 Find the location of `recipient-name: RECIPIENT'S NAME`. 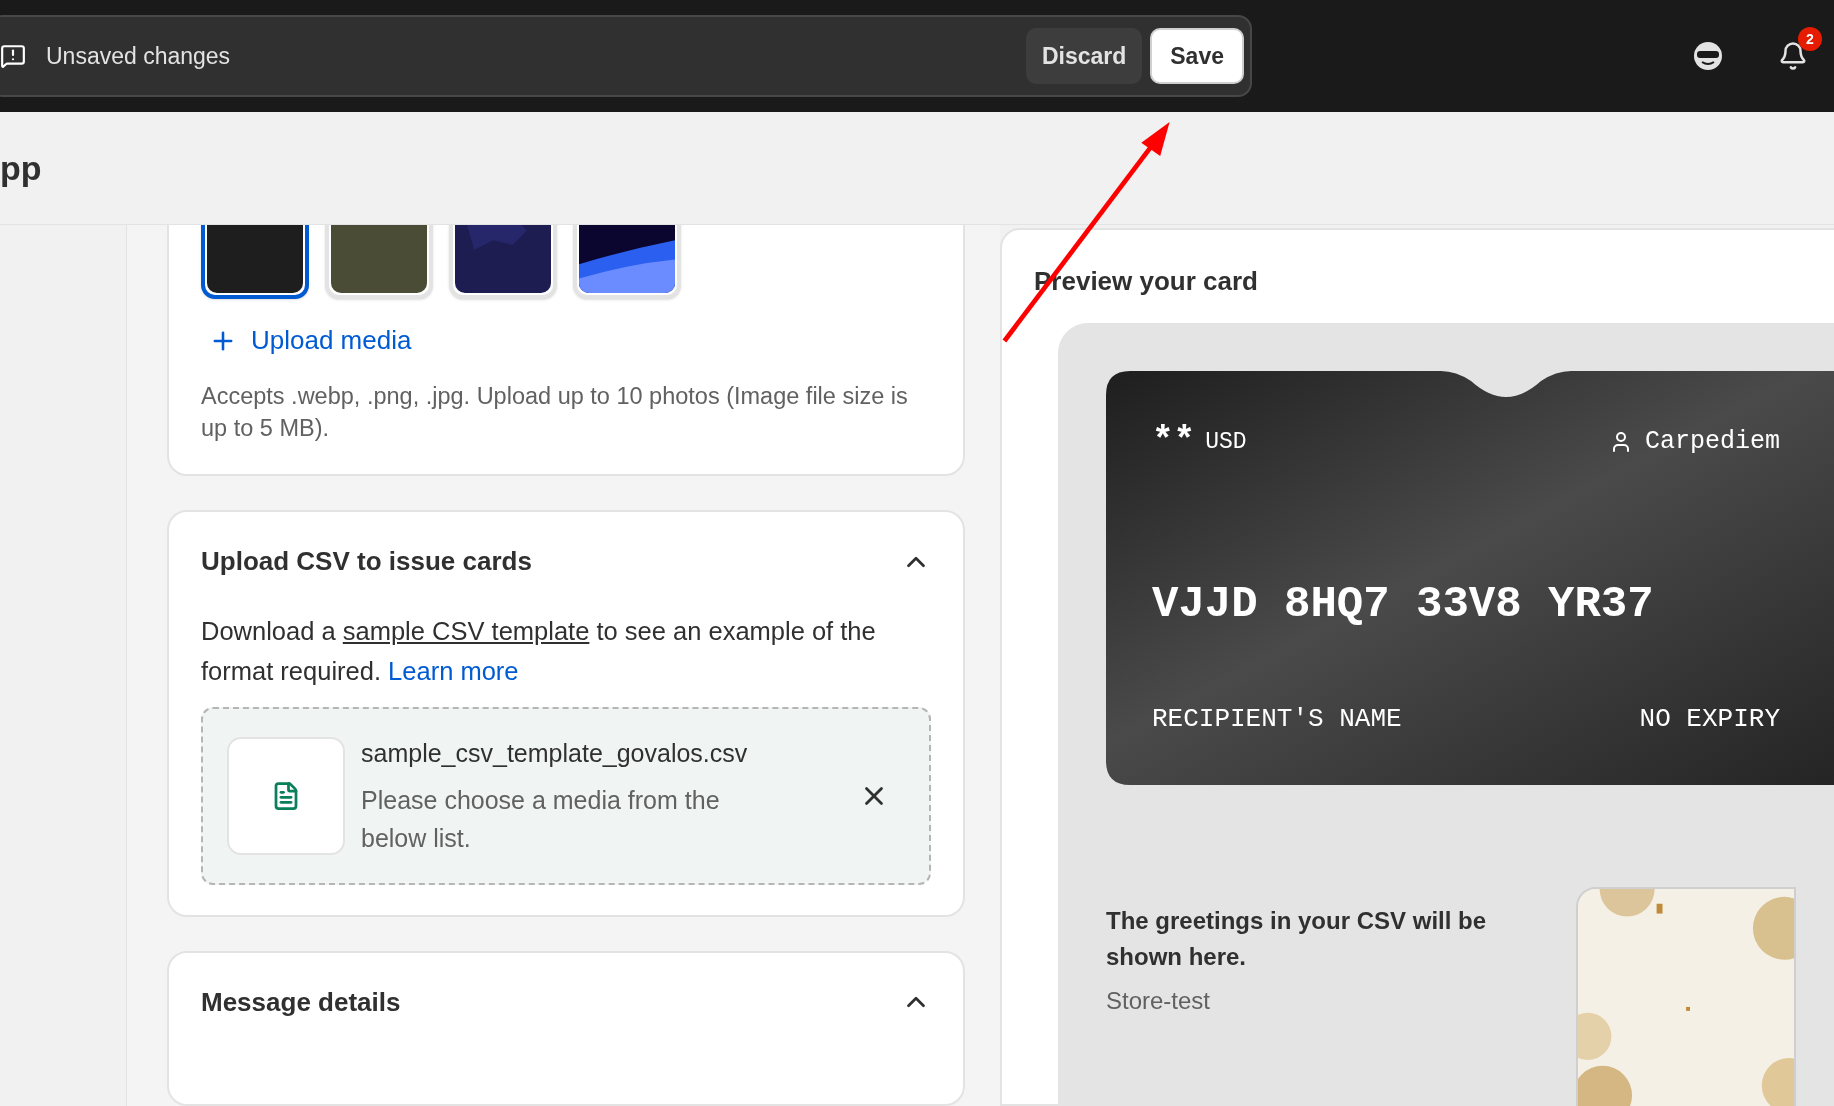

recipient-name: RECIPIENT'S NAME is located at coordinates (1277, 719).